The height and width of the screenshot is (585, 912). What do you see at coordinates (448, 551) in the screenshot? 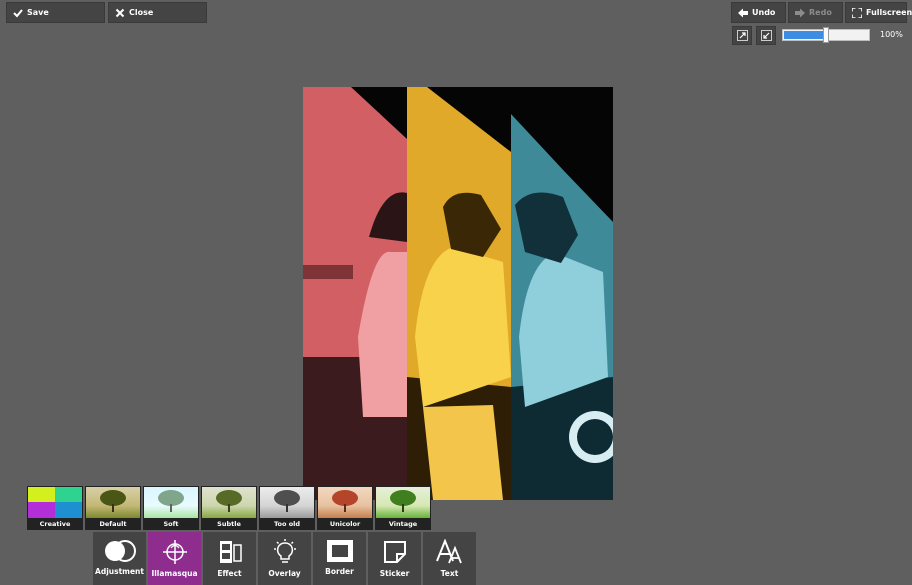
I see `text-icon` at bounding box center [448, 551].